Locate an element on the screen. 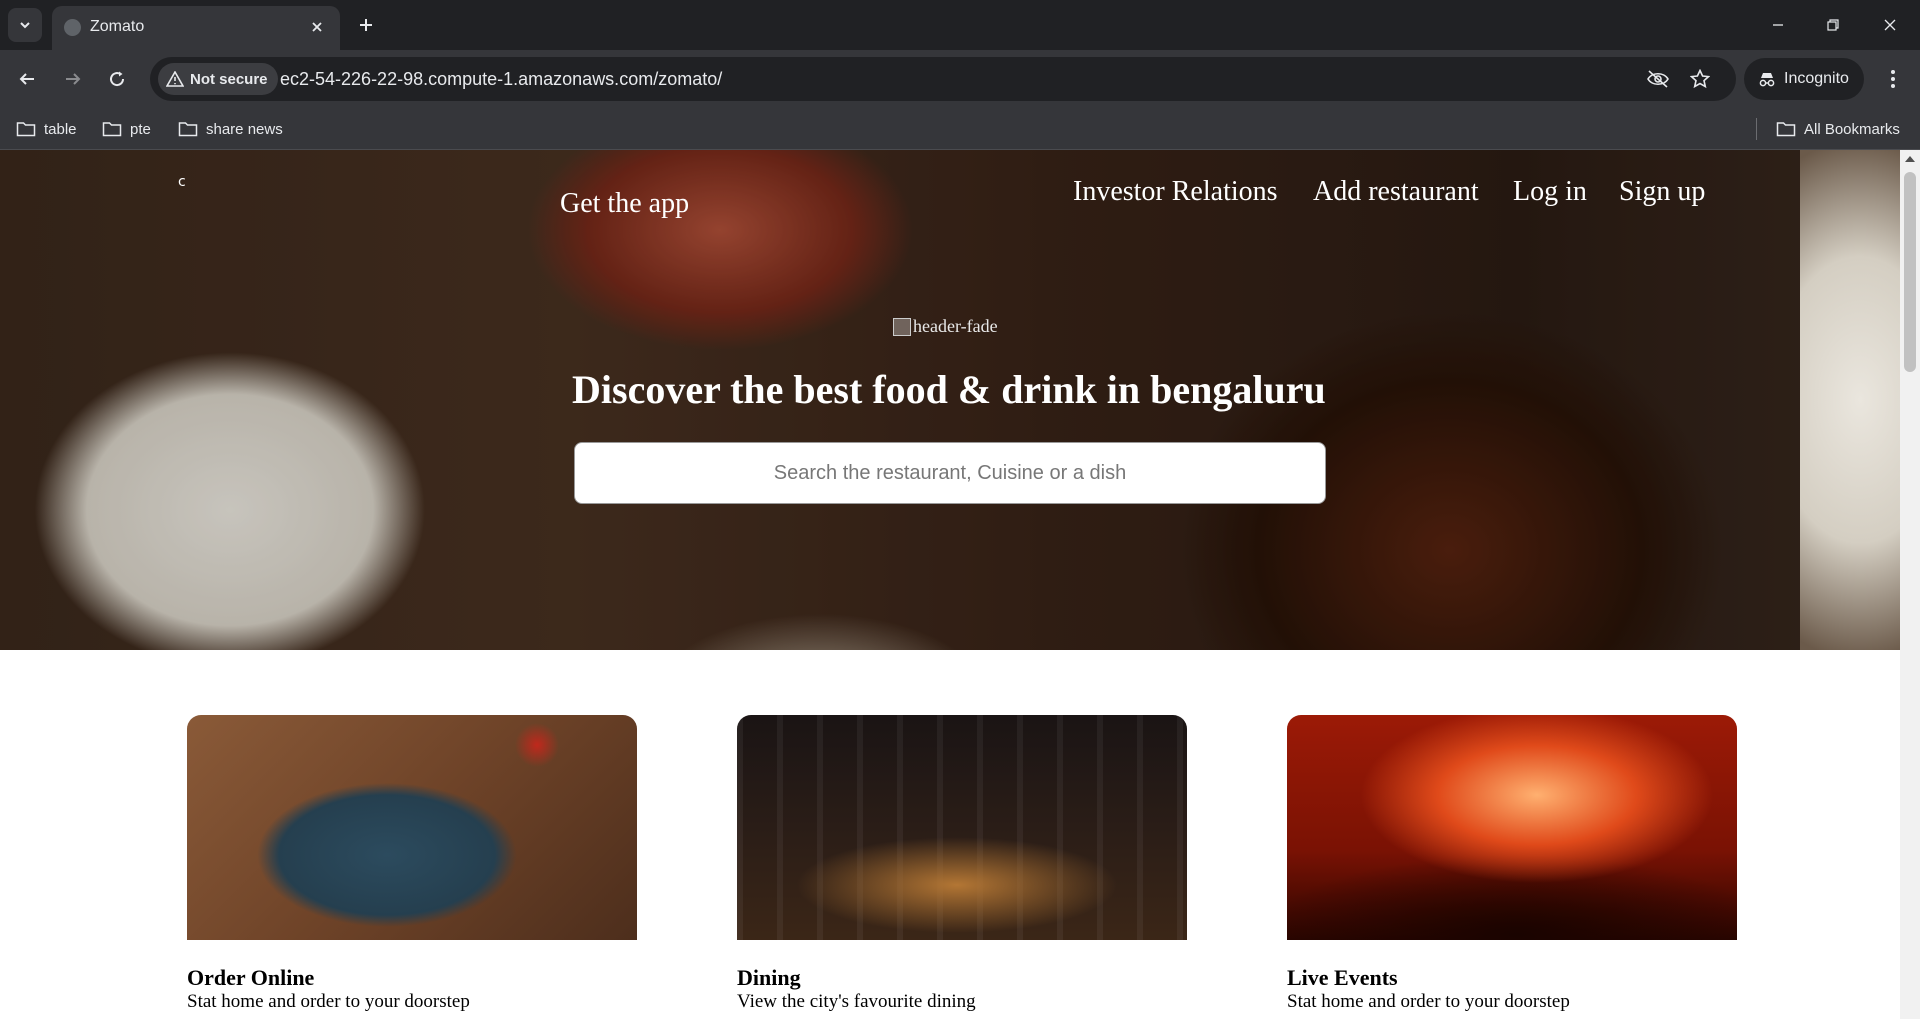 The image size is (1920, 1019). back-button is located at coordinates (27, 79).